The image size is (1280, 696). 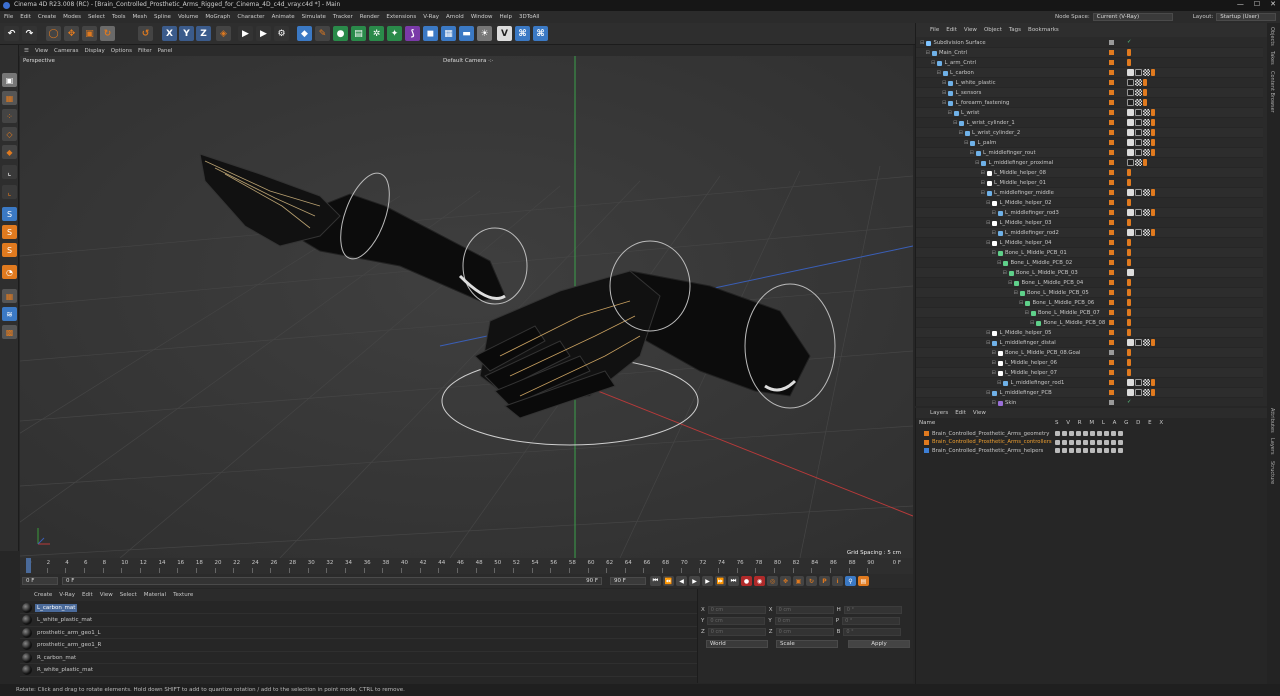 What do you see at coordinates (1078, 450) in the screenshot?
I see `layer-manager-icon` at bounding box center [1078, 450].